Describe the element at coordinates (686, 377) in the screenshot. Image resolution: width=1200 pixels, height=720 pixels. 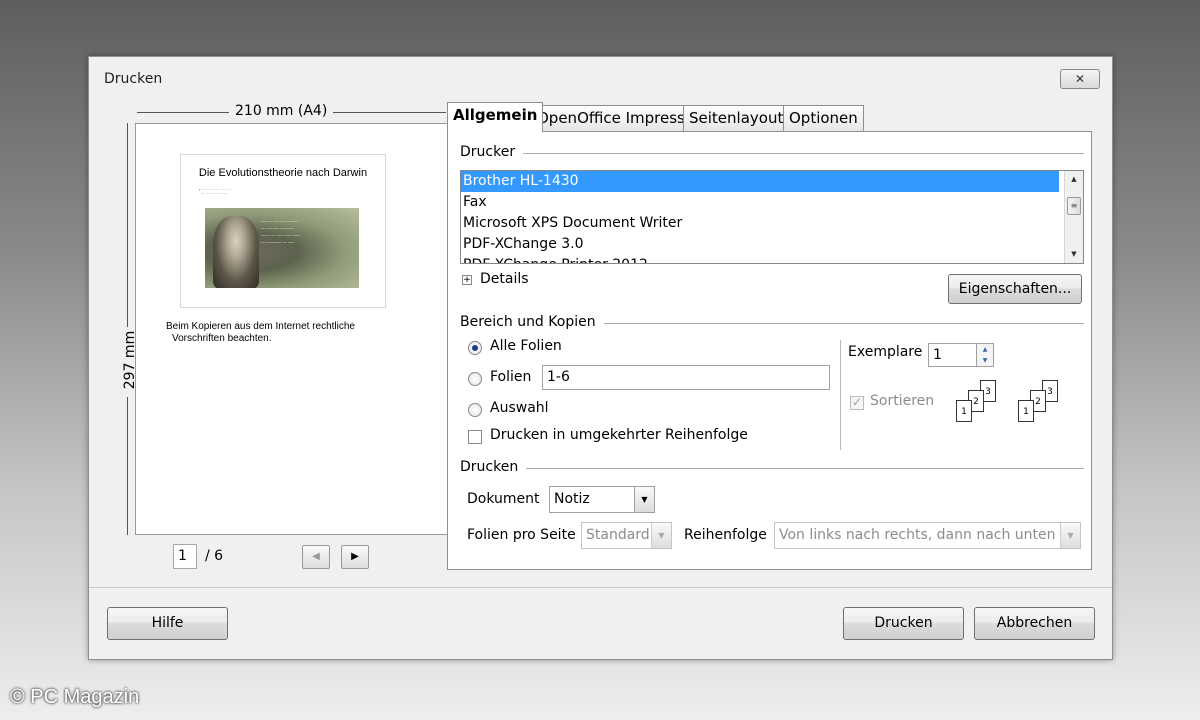
I see `slides-range-input: 1-6` at that location.